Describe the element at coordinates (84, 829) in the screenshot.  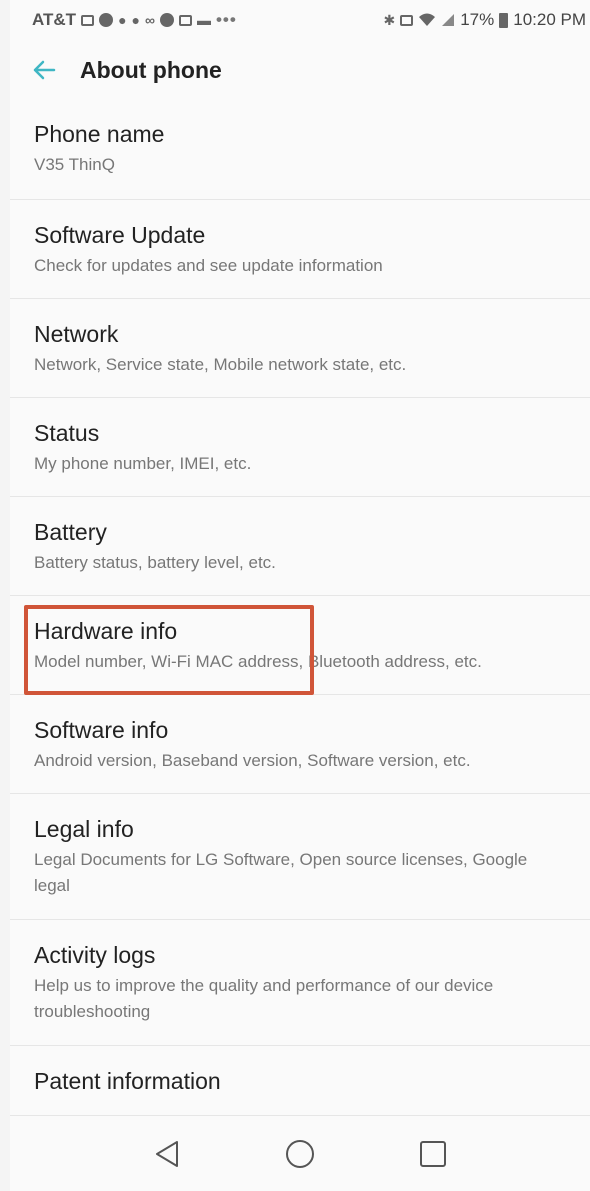
I see `item-title: Legal info` at that location.